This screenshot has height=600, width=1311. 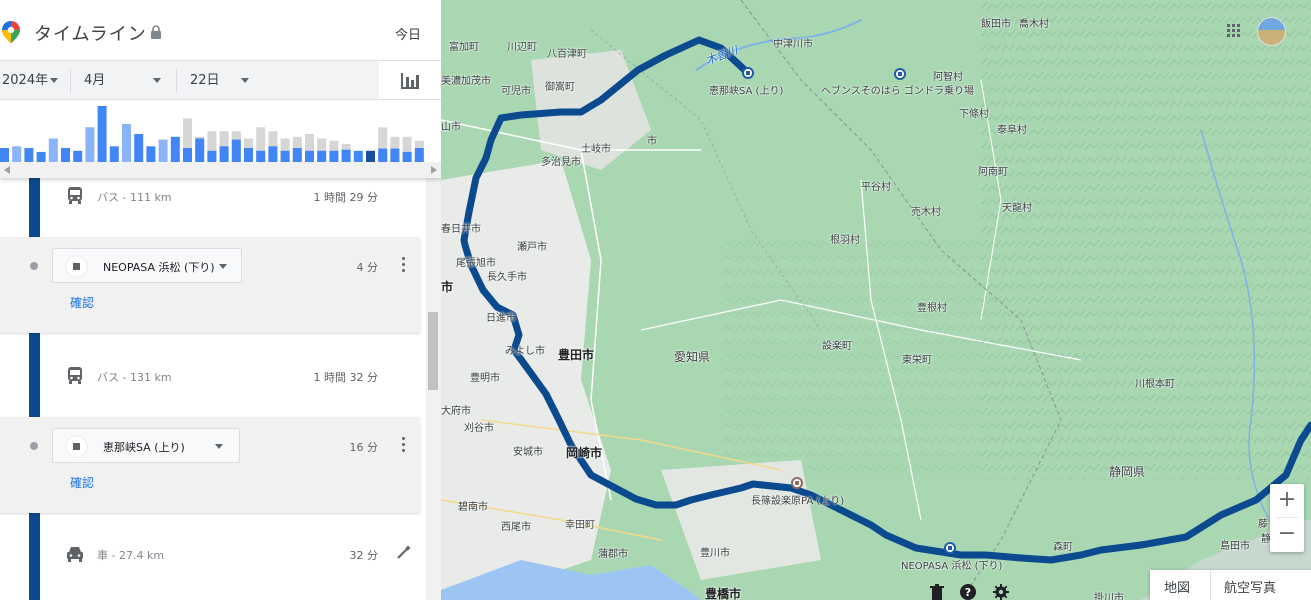 I want to click on place-label: 春日井市, so click(x=461, y=229).